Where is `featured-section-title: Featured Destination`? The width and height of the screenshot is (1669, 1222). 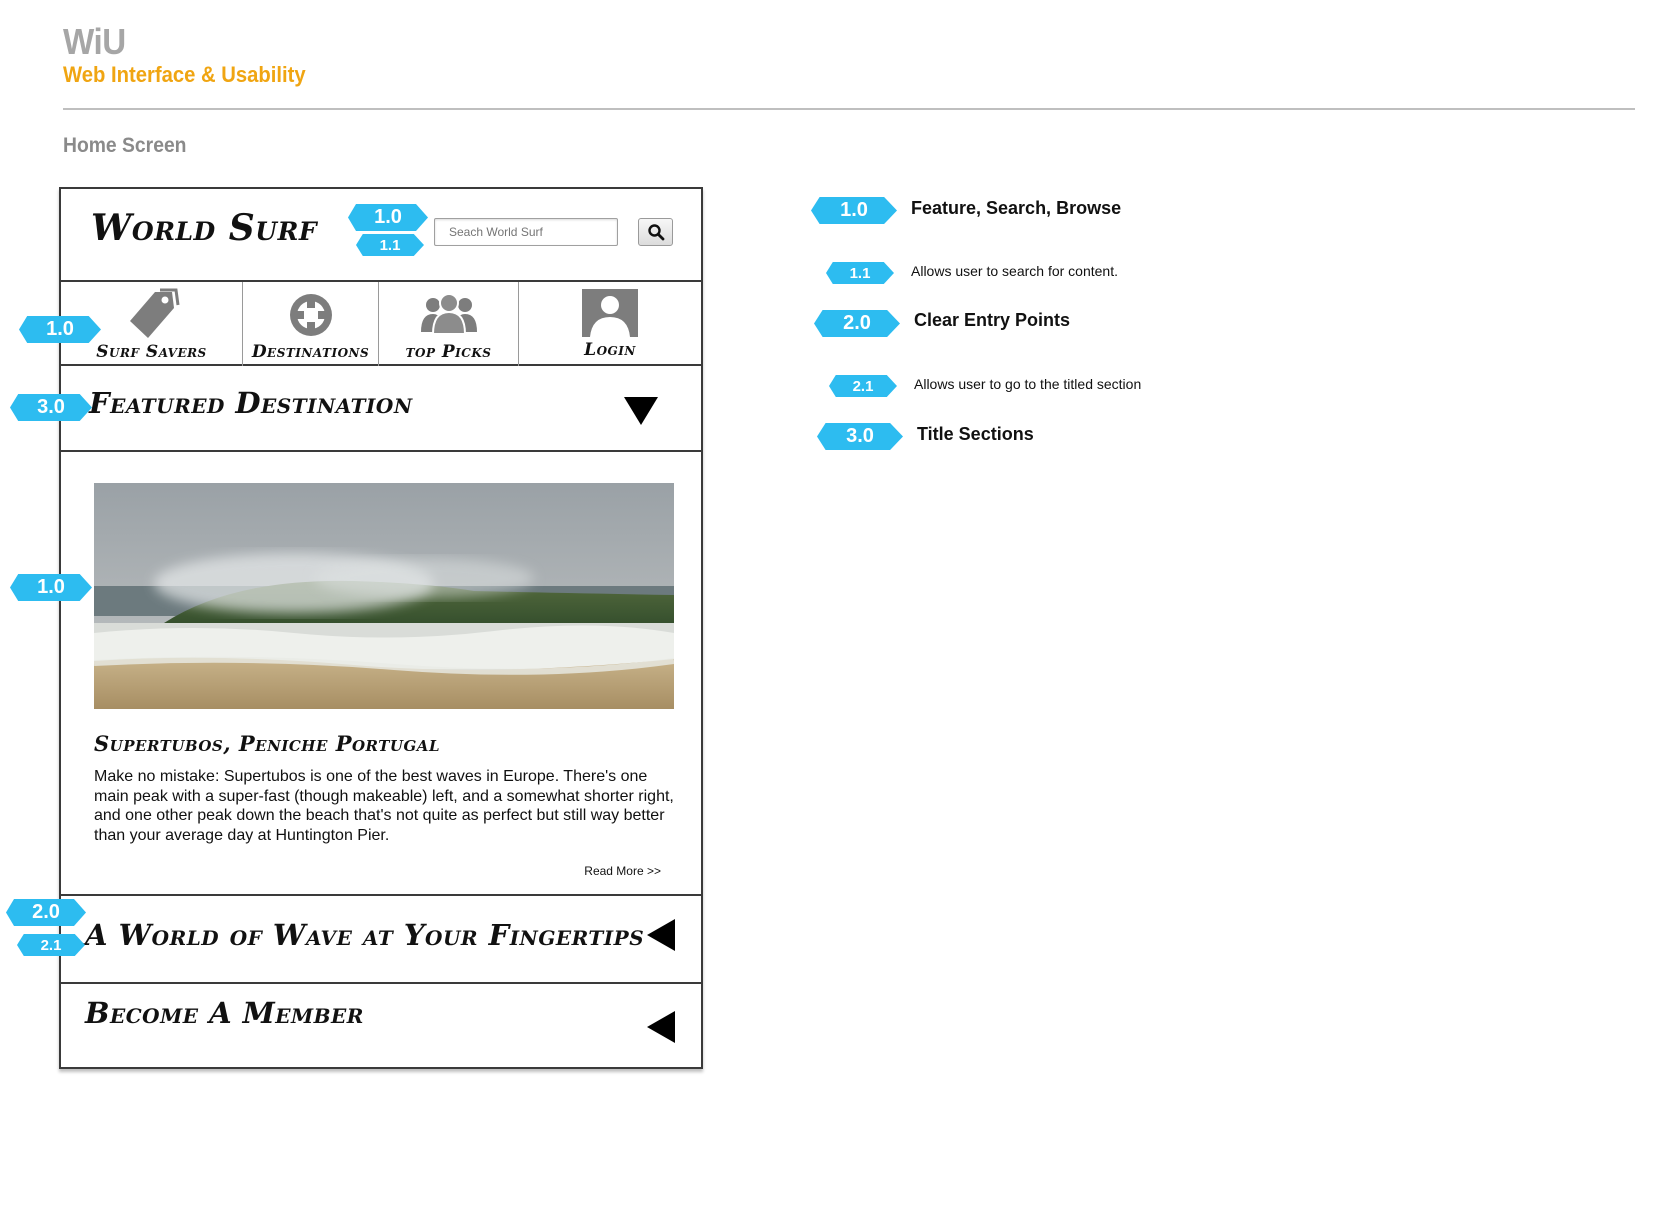 featured-section-title: Featured Destination is located at coordinates (251, 403).